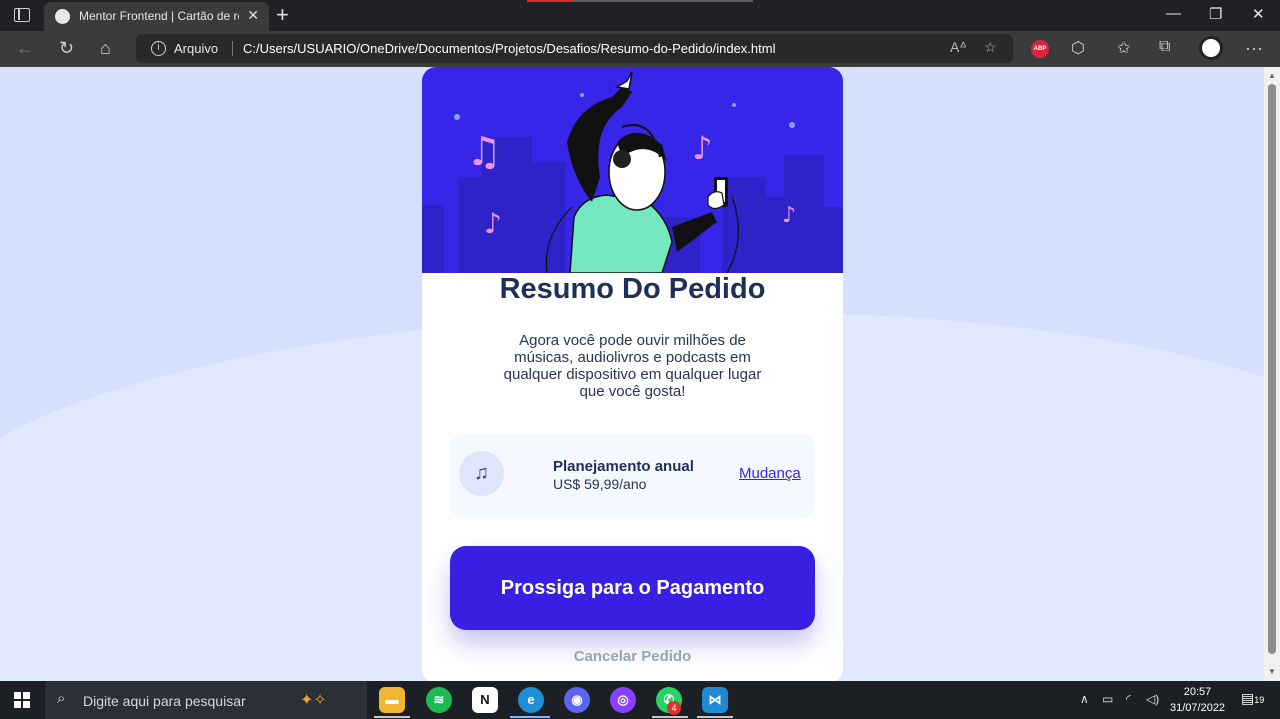 This screenshot has height=719, width=1280. What do you see at coordinates (439, 700) in the screenshot?
I see `spotify-icon: ≋` at bounding box center [439, 700].